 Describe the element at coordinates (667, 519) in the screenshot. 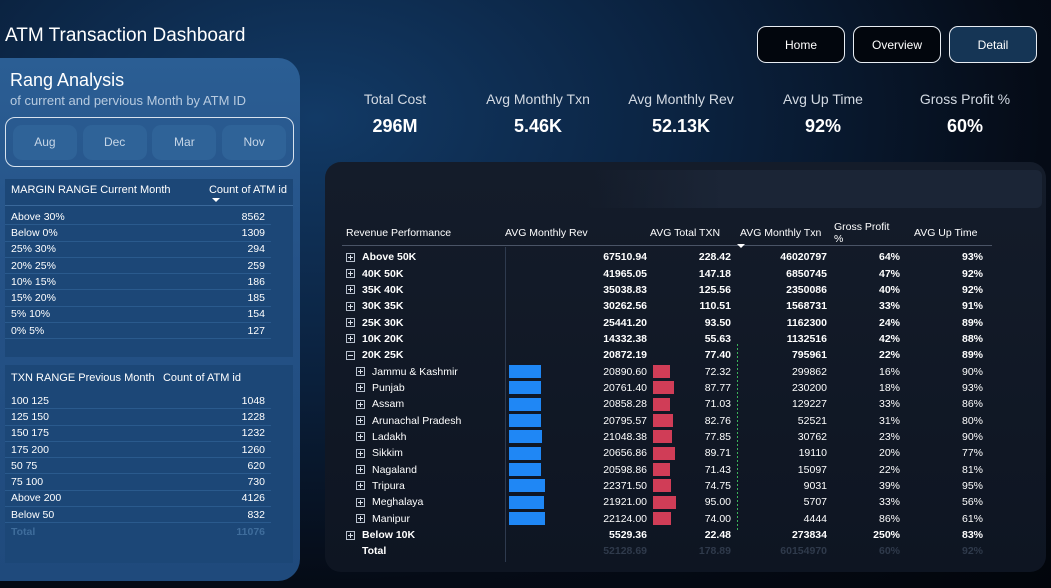

I see `matrix-child-row: Manipur 22124.00 74.00 4444 86% 61%` at that location.